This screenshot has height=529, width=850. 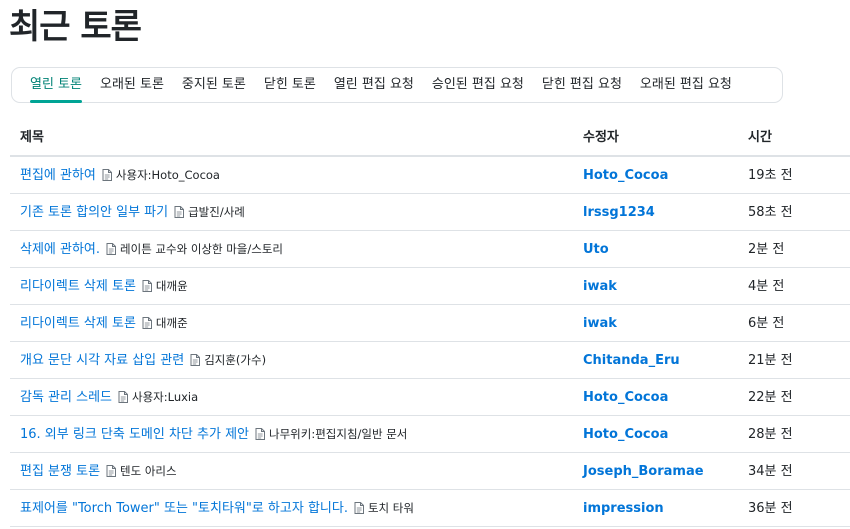 I want to click on time-ago: 4분 전, so click(x=766, y=286).